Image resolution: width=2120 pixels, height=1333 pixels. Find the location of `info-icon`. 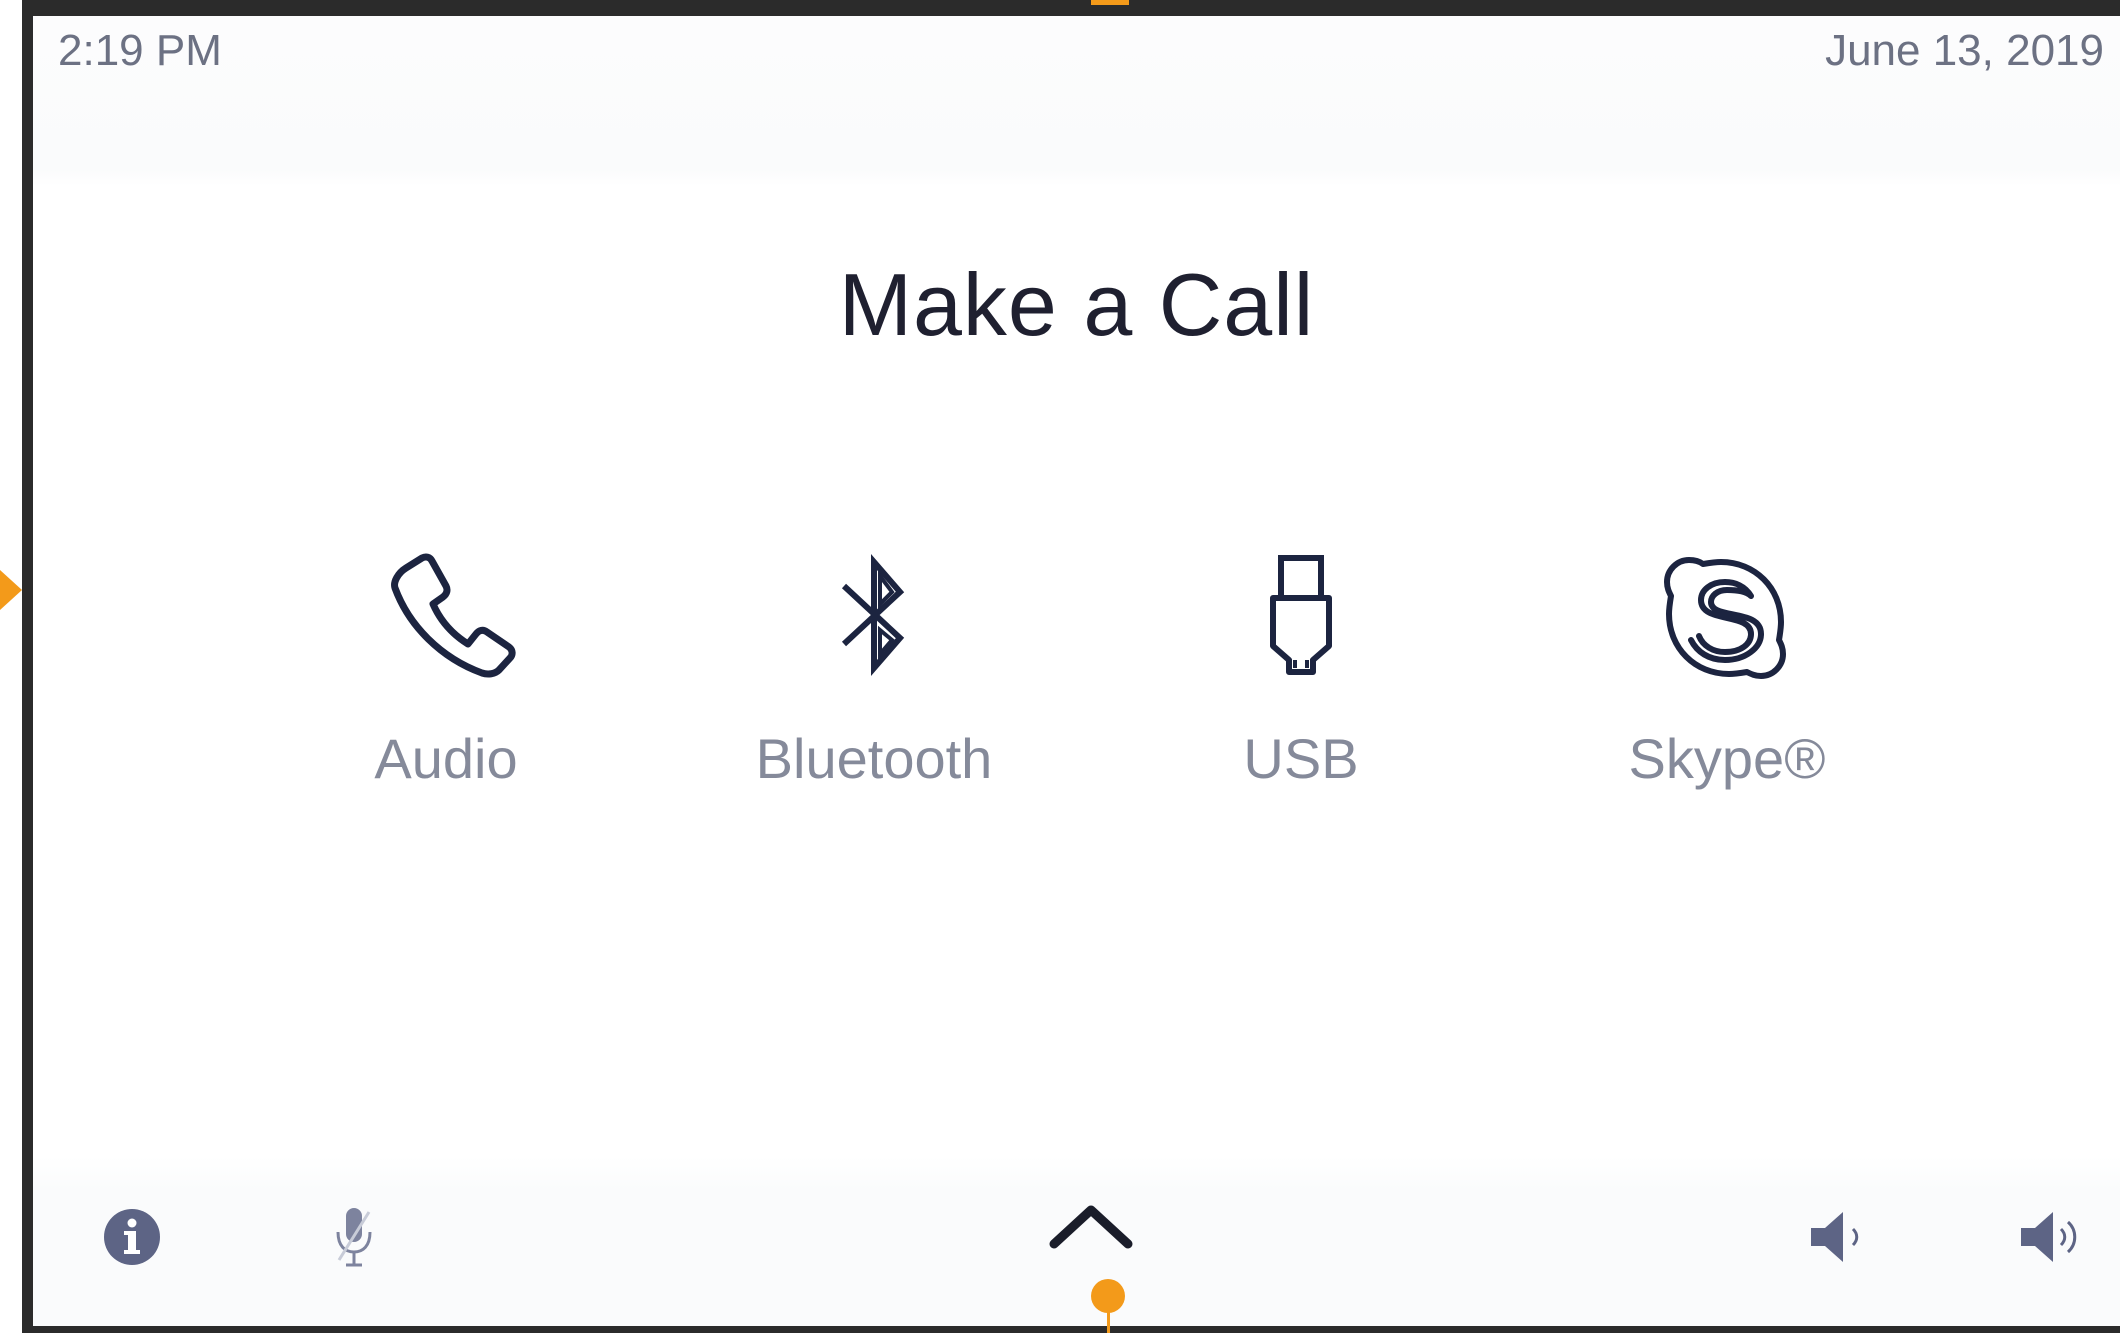

info-icon is located at coordinates (132, 1237).